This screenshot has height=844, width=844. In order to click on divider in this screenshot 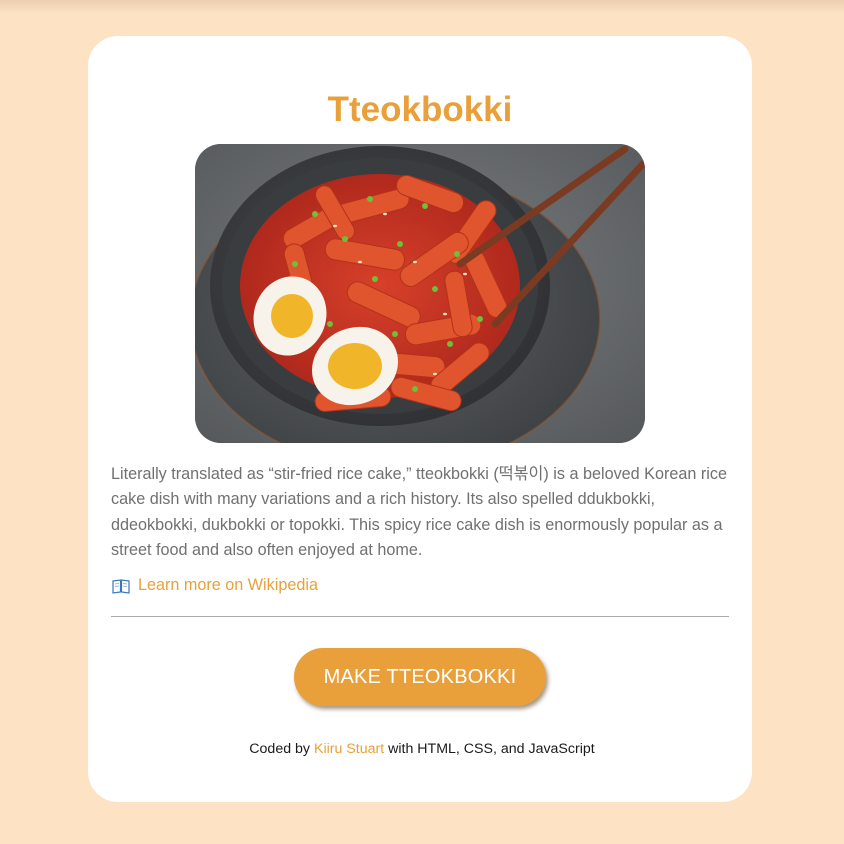, I will do `click(420, 616)`.